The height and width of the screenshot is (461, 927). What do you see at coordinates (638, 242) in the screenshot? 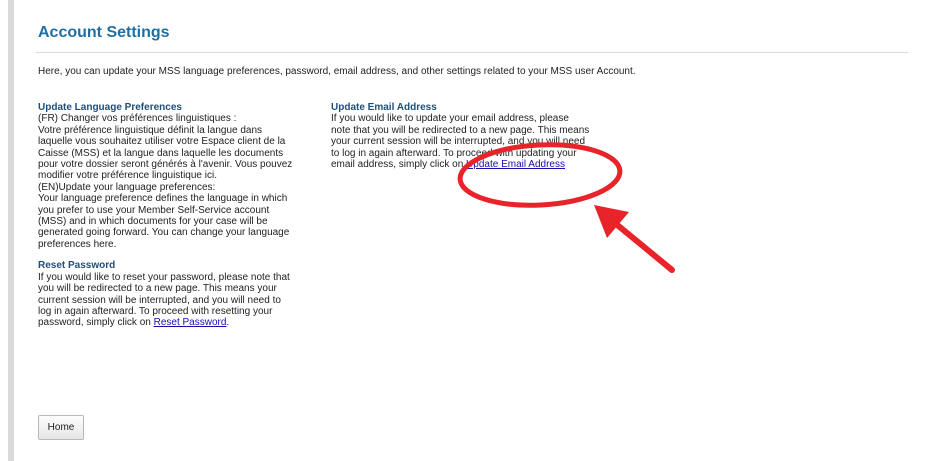
I see `annotation-arrow-shaft` at bounding box center [638, 242].